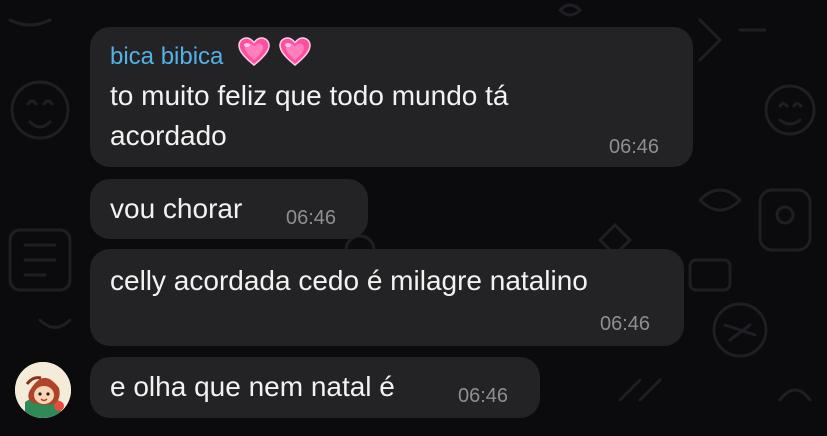 This screenshot has width=827, height=436. I want to click on message-text-line-2: acordado, so click(168, 135).